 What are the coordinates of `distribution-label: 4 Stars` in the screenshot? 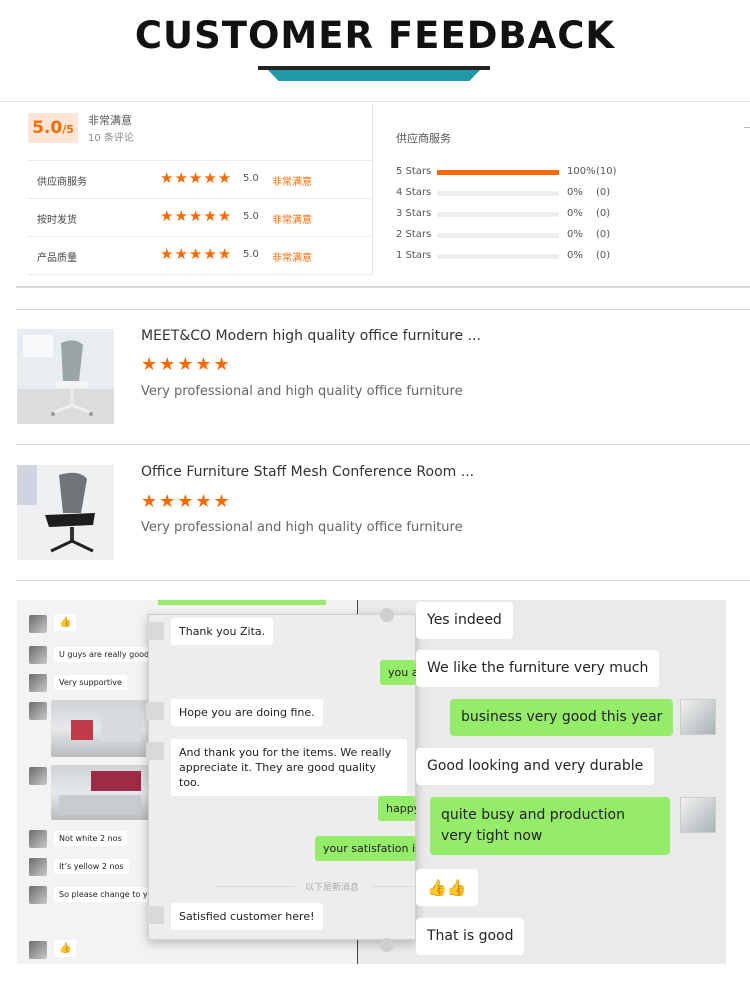 It's located at (414, 192).